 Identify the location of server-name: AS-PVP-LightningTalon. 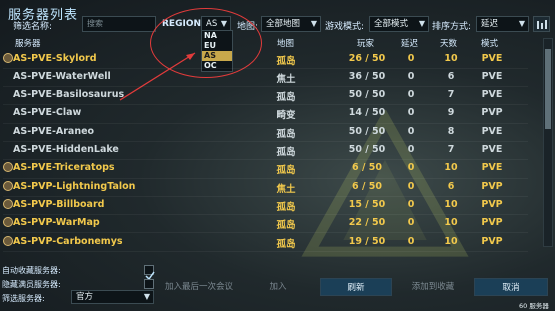
(74, 186).